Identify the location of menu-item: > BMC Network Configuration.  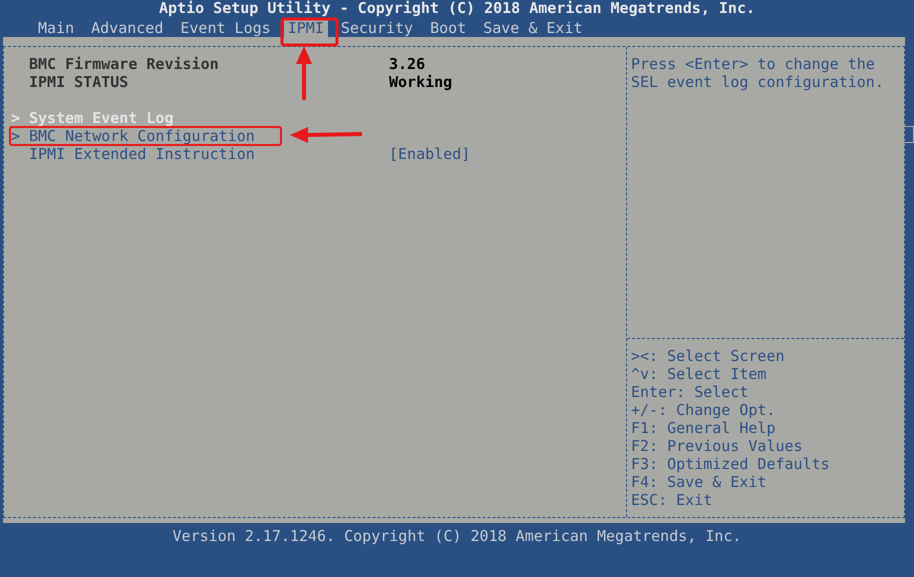
(315, 136).